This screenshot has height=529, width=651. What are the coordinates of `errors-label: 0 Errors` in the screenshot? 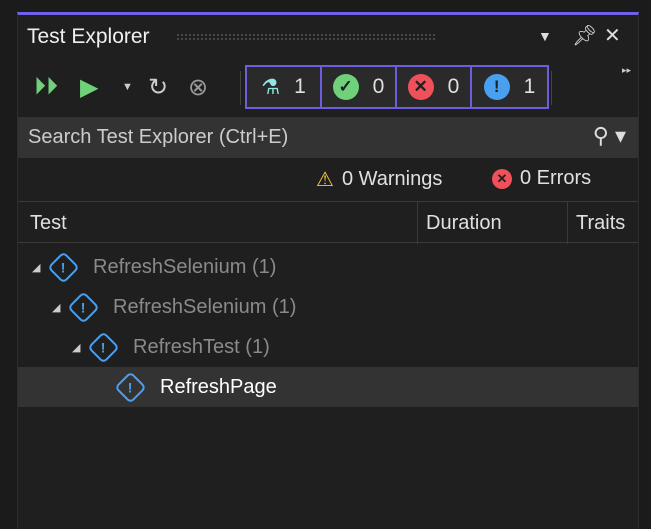 It's located at (556, 178).